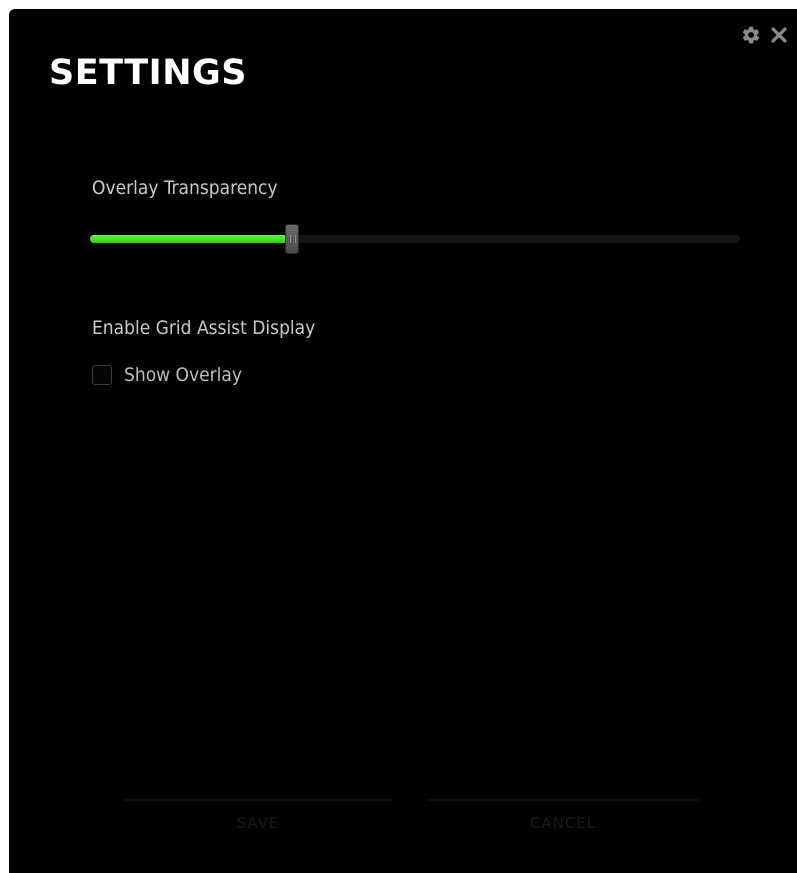 This screenshot has width=797, height=873. I want to click on cancel-button: CANCEL, so click(563, 822).